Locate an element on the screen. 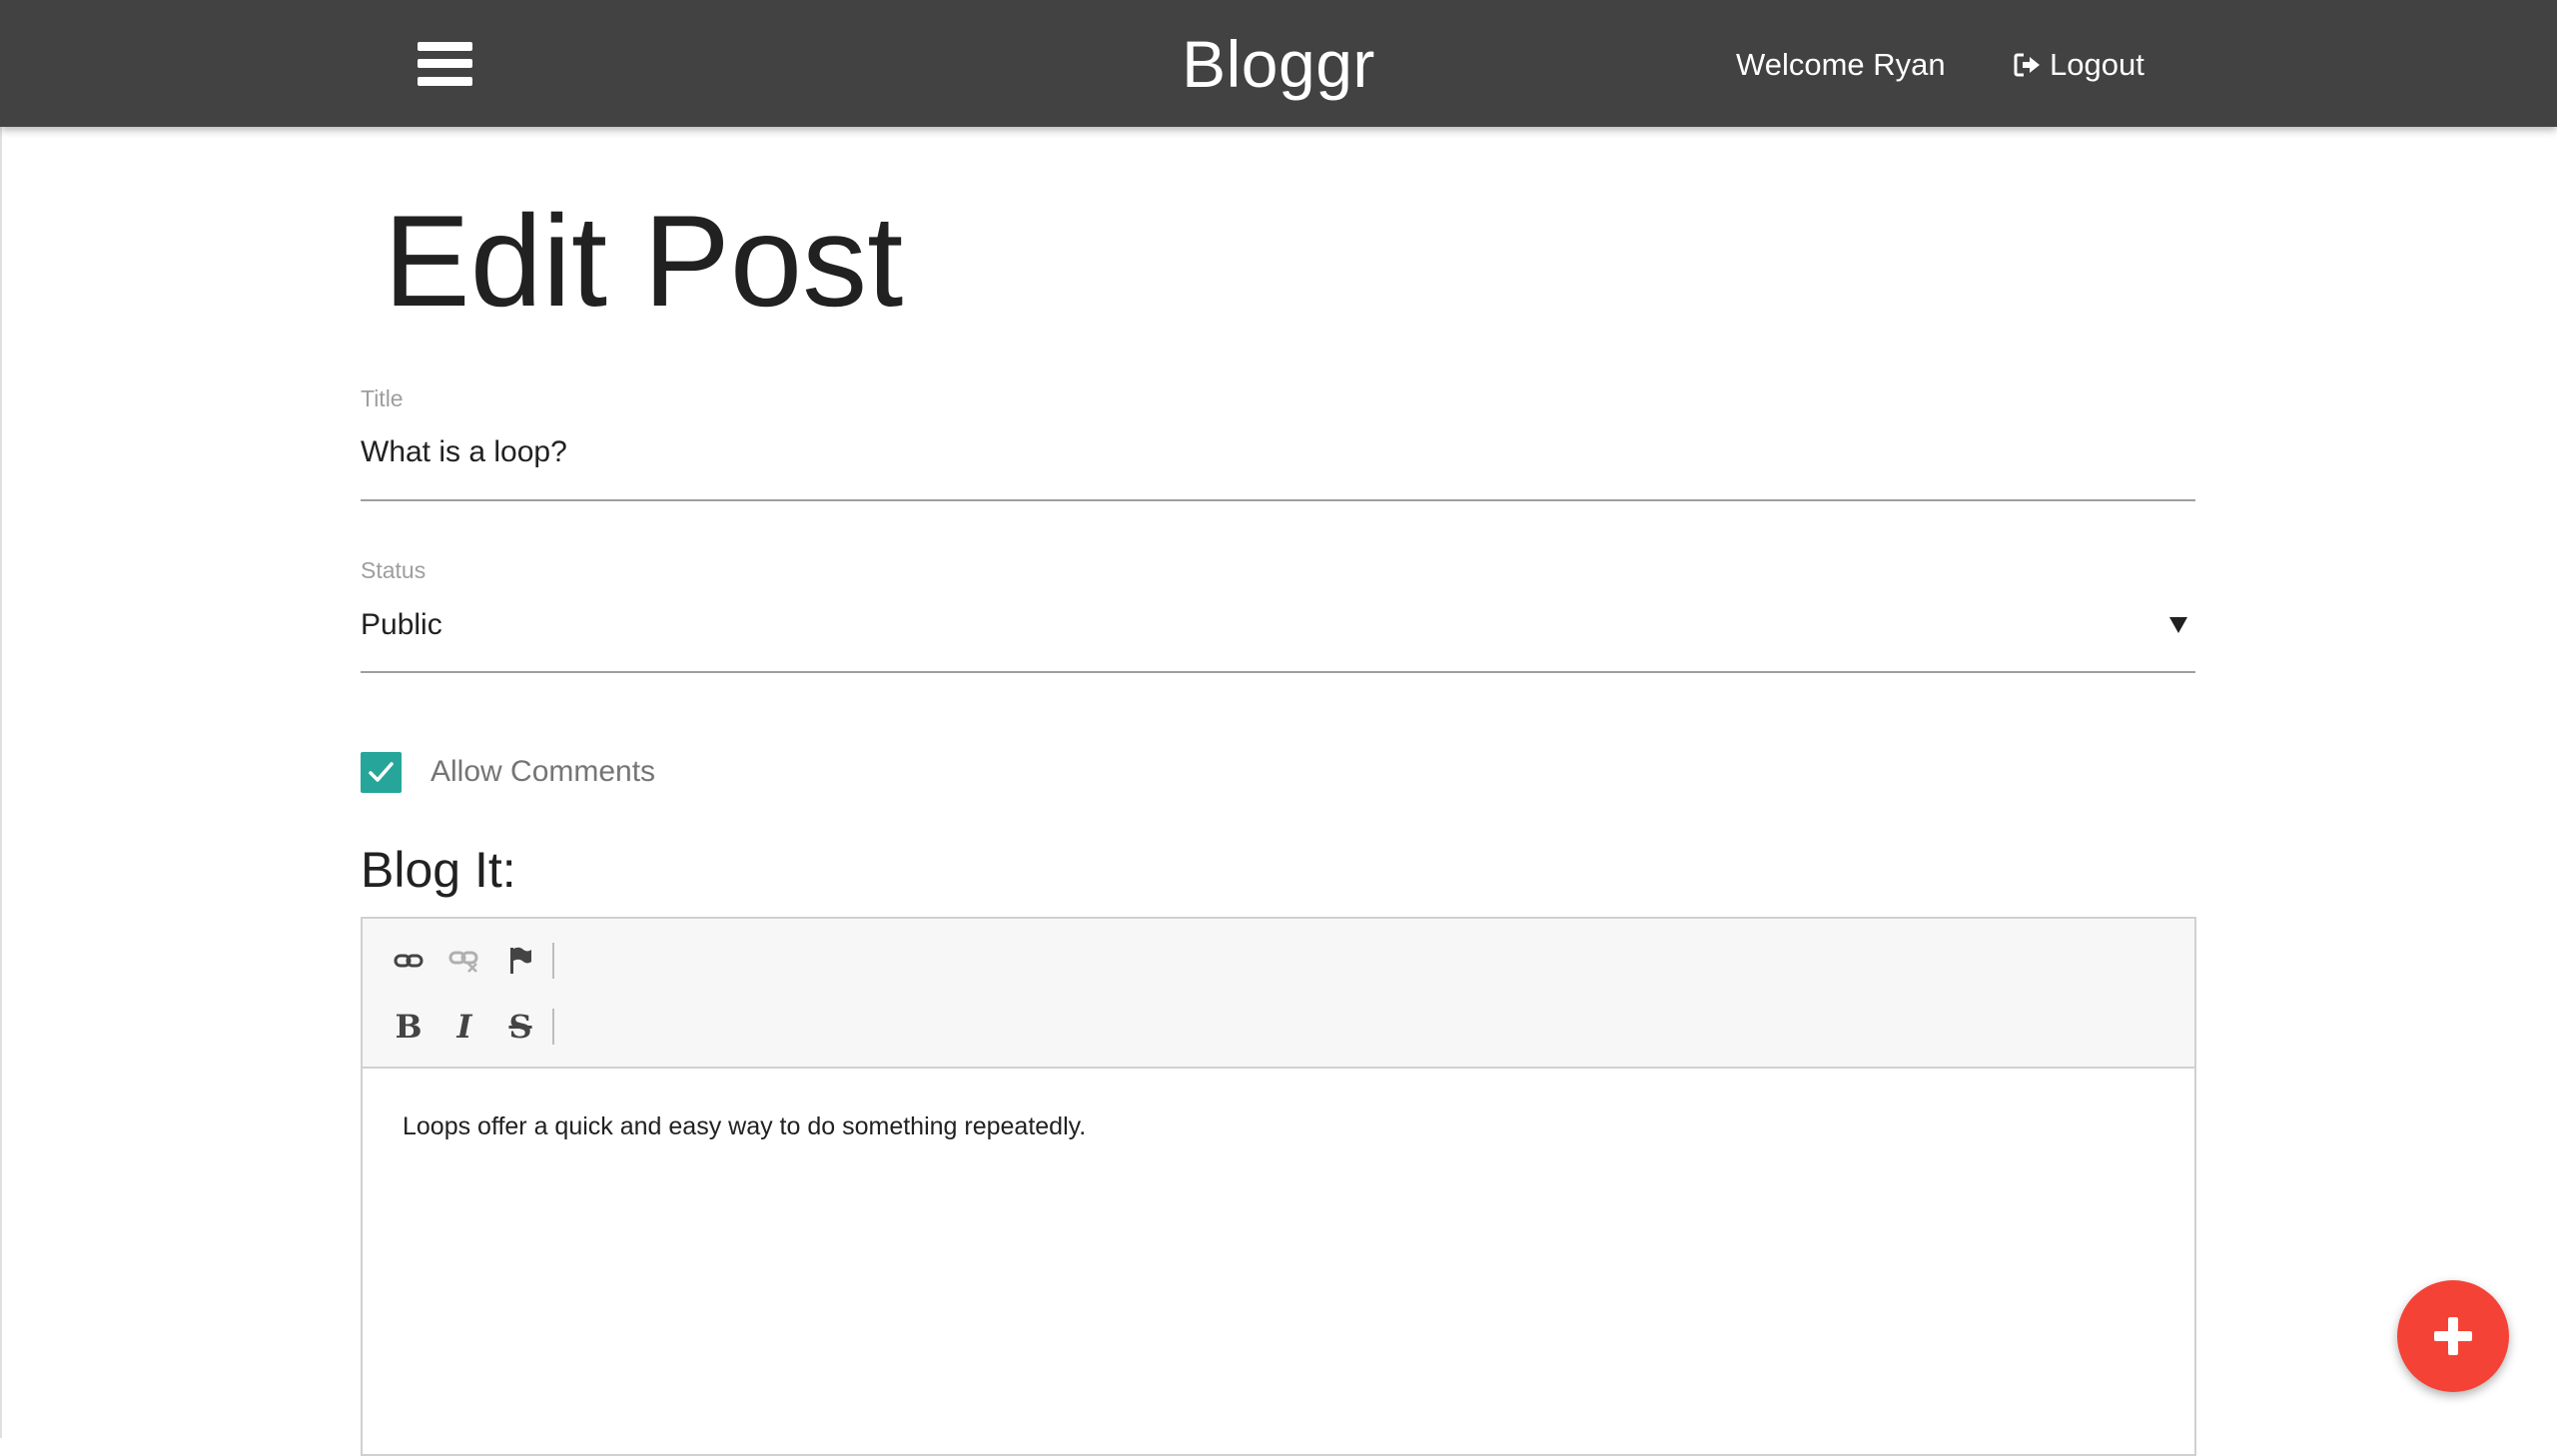 Image resolution: width=2557 pixels, height=1456 pixels. bold-button: B is located at coordinates (408, 1027).